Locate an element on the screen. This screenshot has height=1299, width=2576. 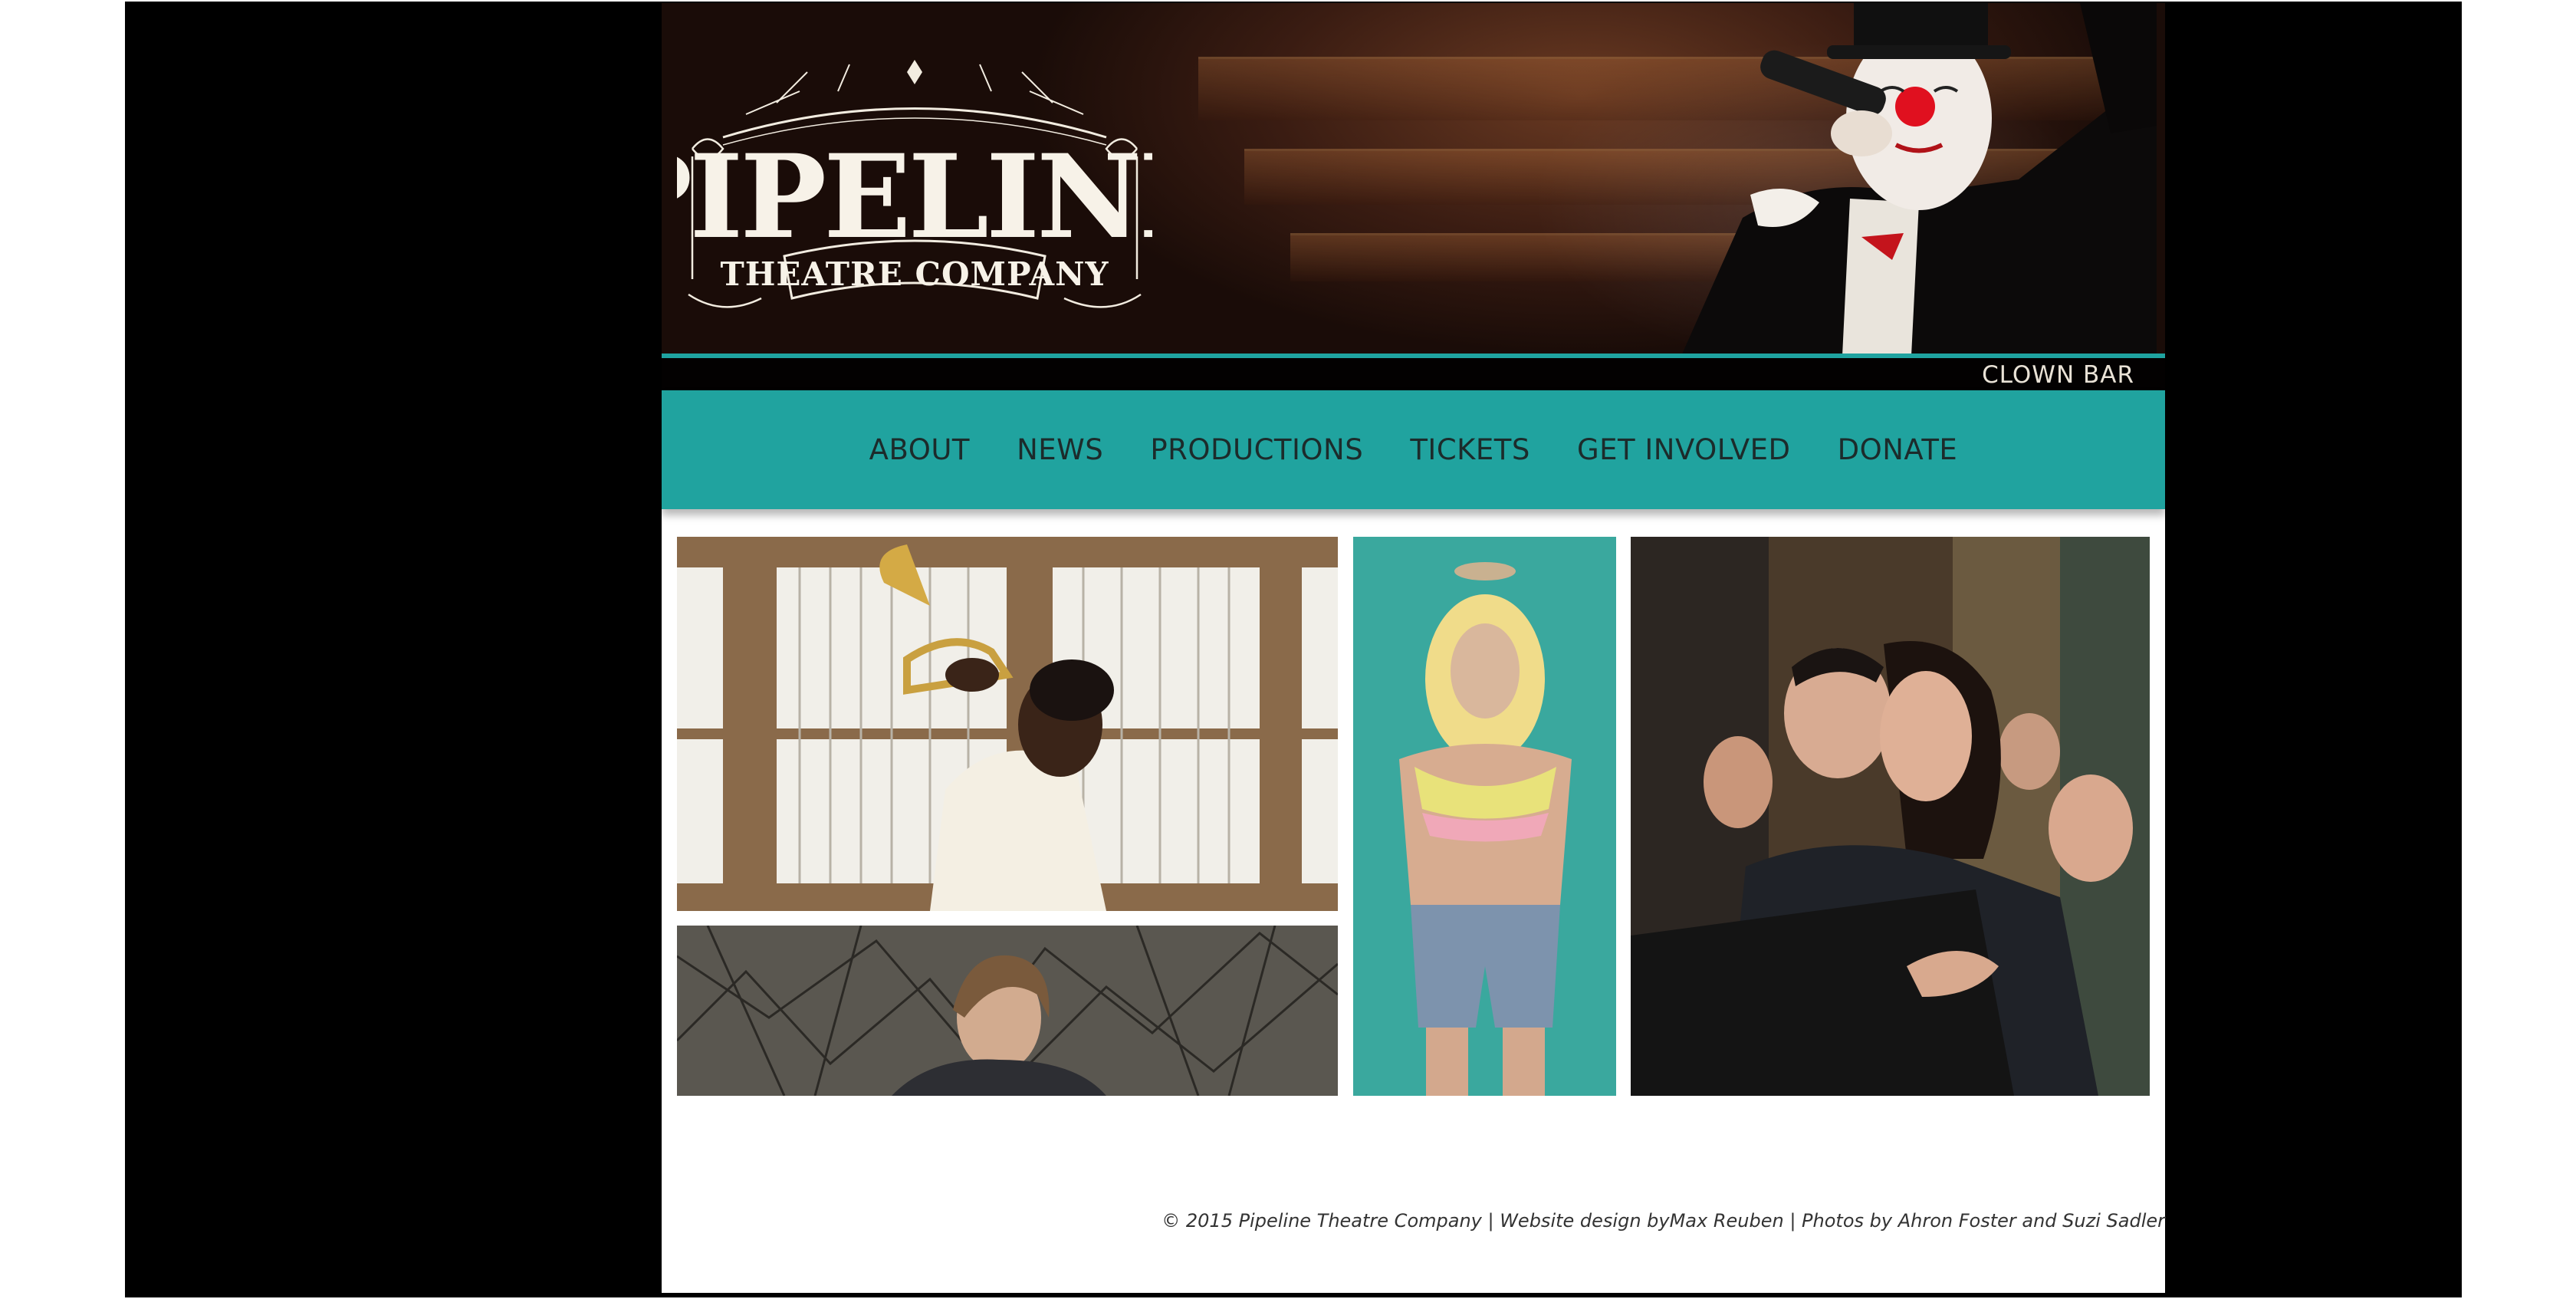
production-caption: CLOWN BAR is located at coordinates (2058, 375).